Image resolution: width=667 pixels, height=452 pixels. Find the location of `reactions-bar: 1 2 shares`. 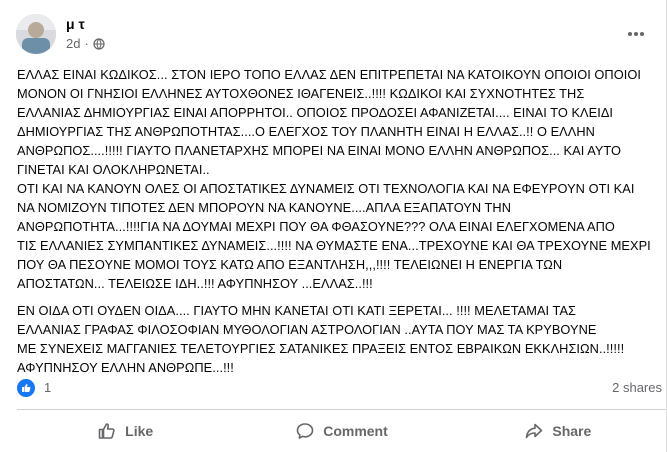

reactions-bar: 1 2 shares is located at coordinates (341, 389).